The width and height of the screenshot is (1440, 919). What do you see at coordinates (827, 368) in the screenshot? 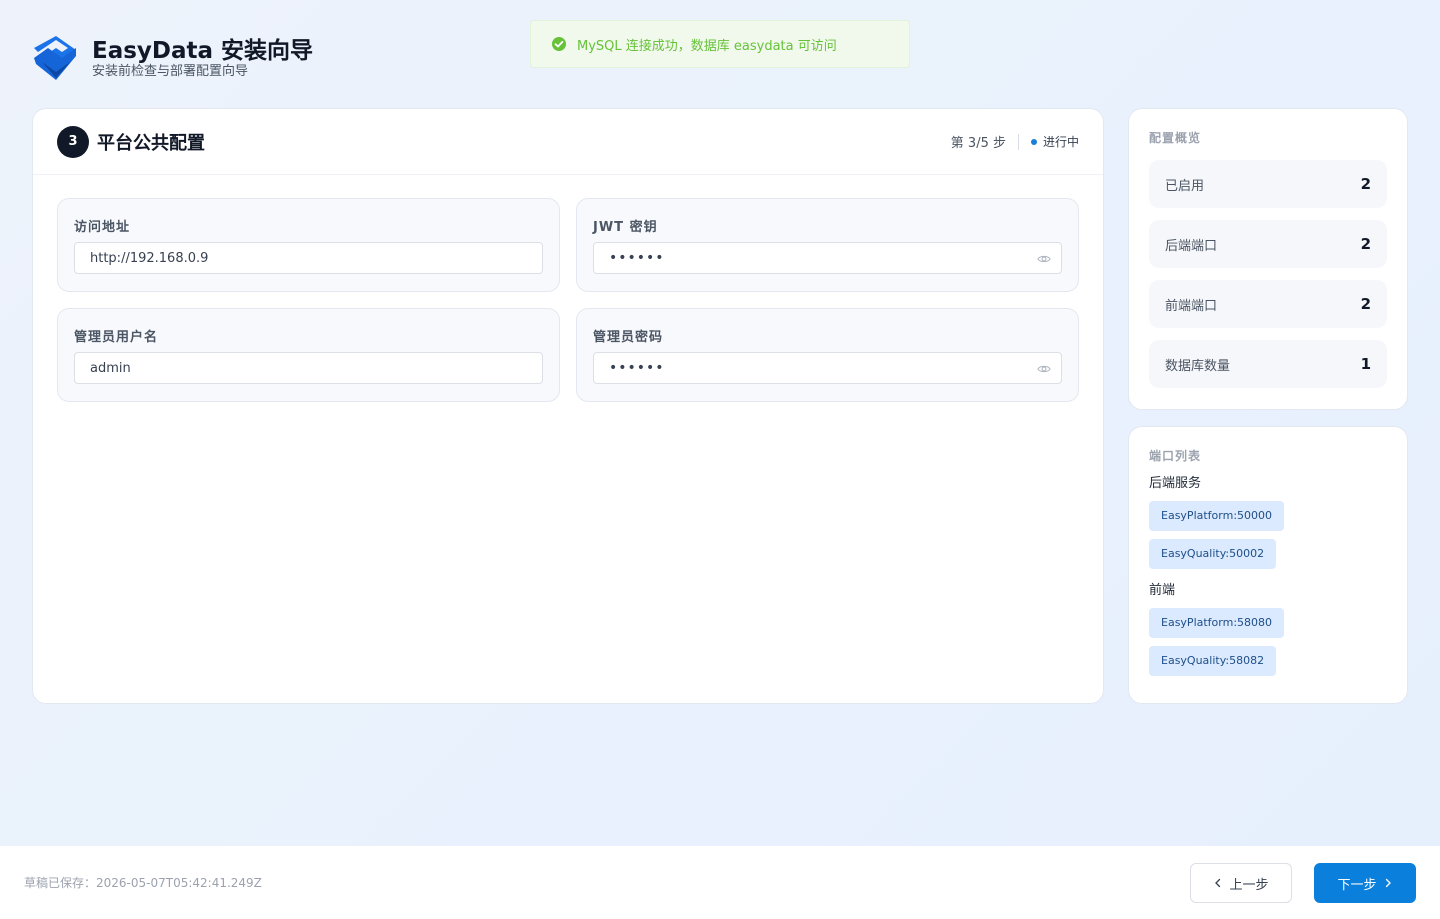
I see `admin-password-input: ••••••` at bounding box center [827, 368].